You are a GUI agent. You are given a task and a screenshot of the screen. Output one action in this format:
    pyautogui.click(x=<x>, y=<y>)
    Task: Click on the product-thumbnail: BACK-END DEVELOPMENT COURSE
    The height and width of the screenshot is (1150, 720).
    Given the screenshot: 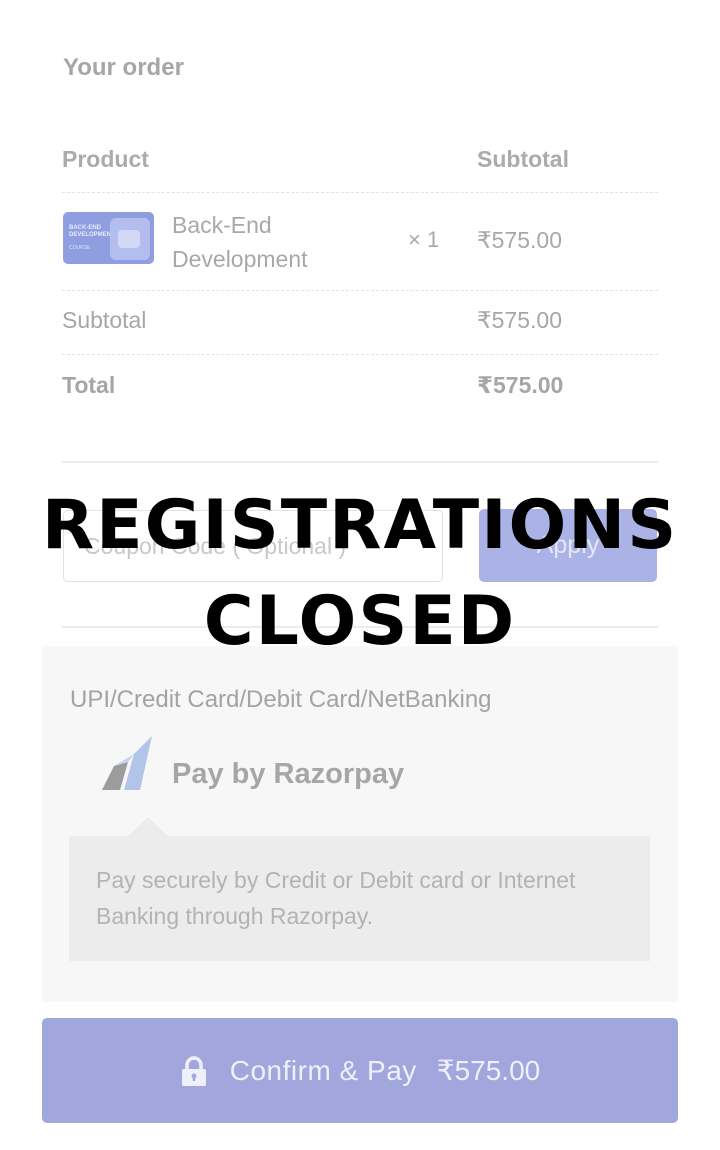 What is the action you would take?
    pyautogui.click(x=108, y=238)
    